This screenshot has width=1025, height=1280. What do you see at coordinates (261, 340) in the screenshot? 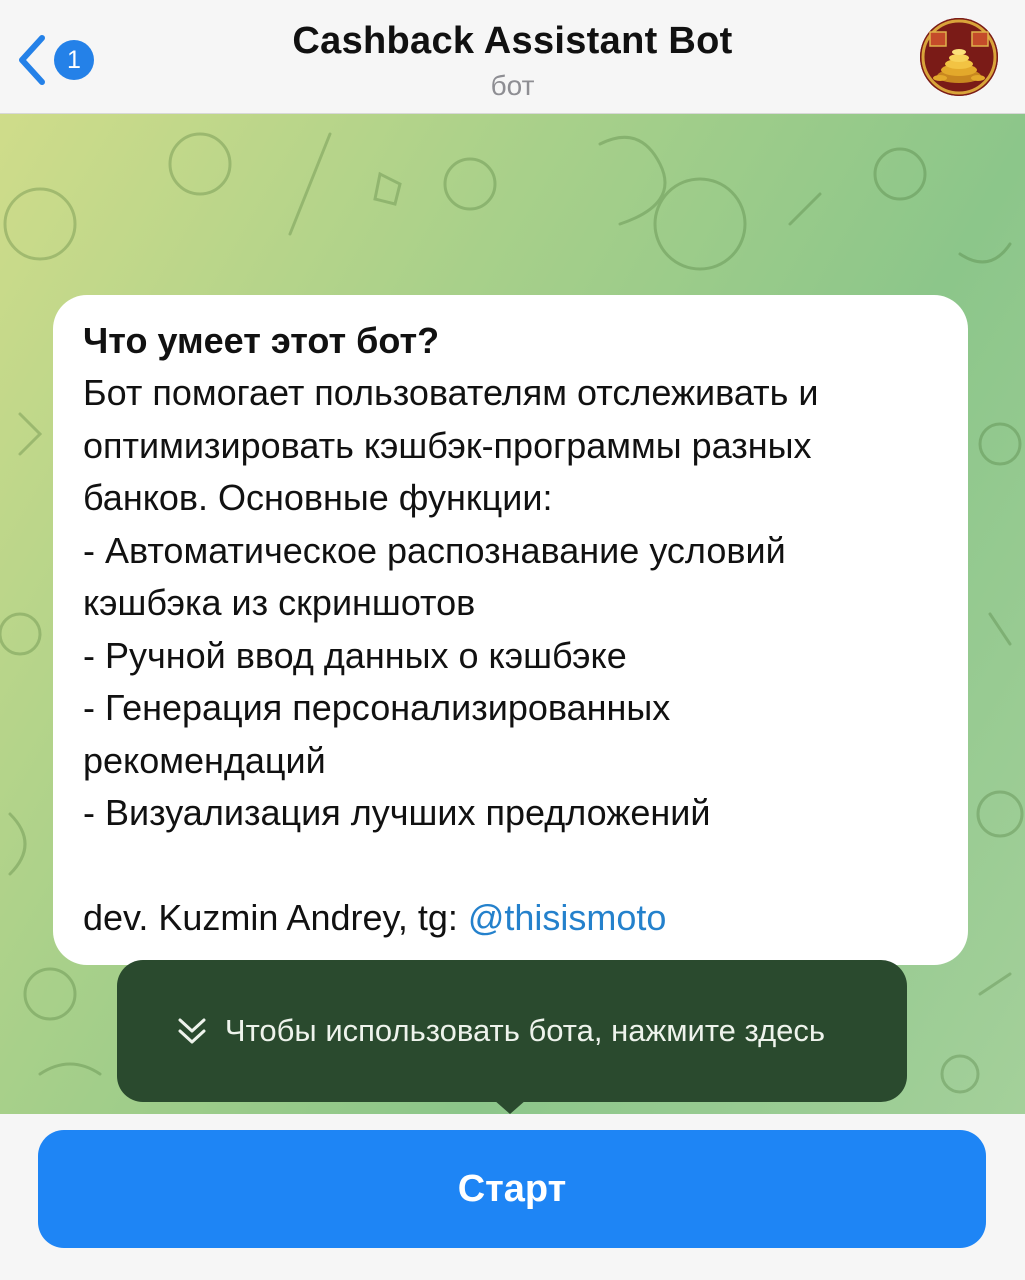
I see `bot-description-title: Что умеет этот бот?` at bounding box center [261, 340].